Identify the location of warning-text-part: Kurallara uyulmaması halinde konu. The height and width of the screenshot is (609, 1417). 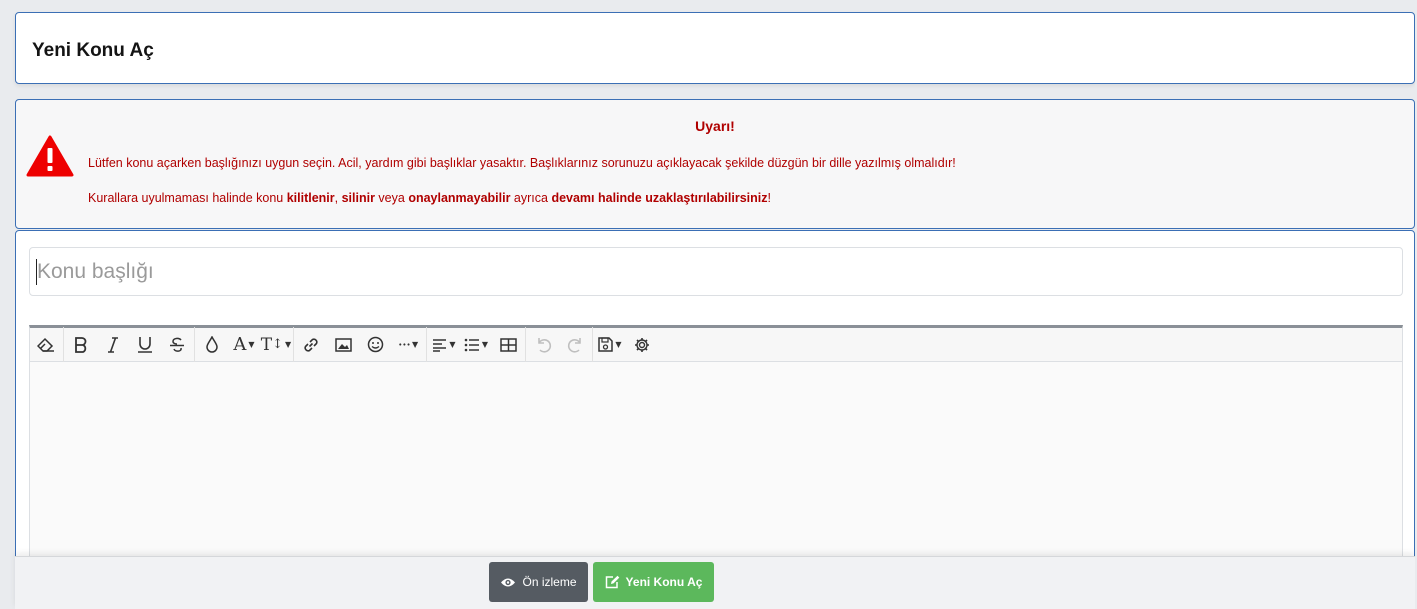
(187, 198).